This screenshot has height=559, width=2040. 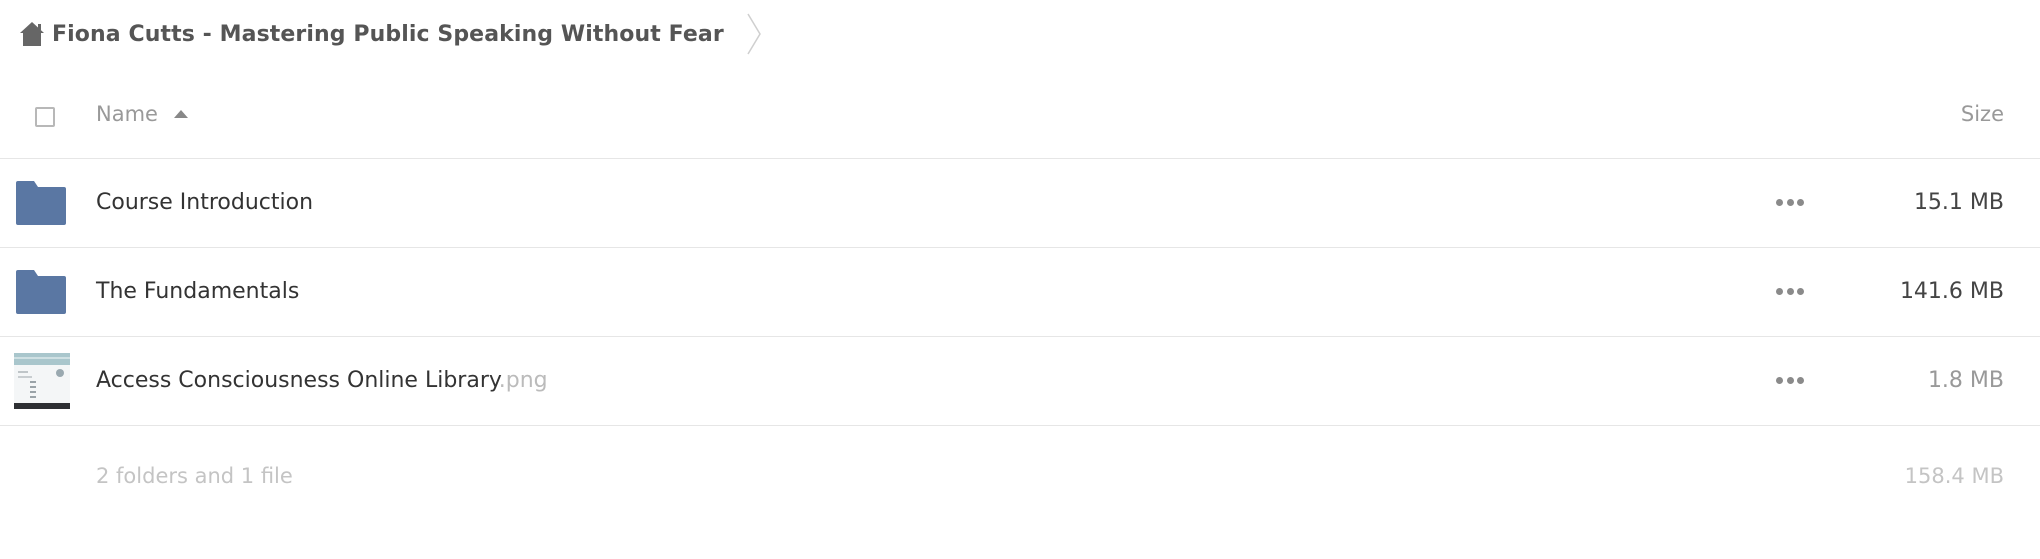 I want to click on image-thumbnail, so click(x=42, y=381).